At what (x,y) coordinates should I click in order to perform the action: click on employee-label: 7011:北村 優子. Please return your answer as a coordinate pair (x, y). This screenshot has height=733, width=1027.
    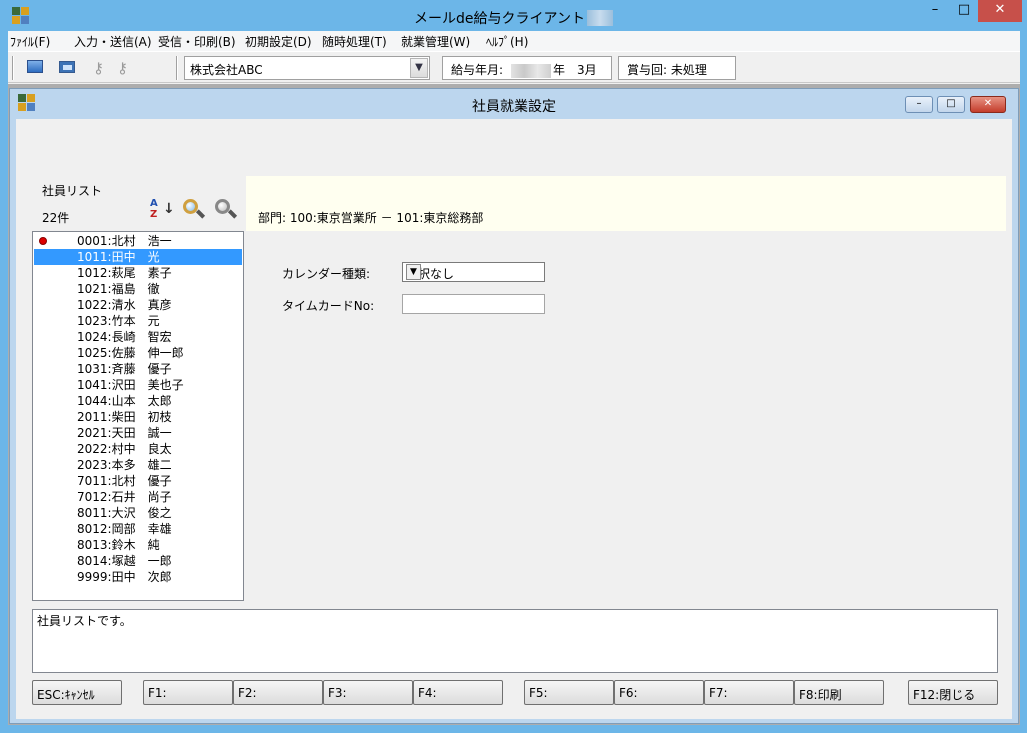
    Looking at the image, I should click on (124, 481).